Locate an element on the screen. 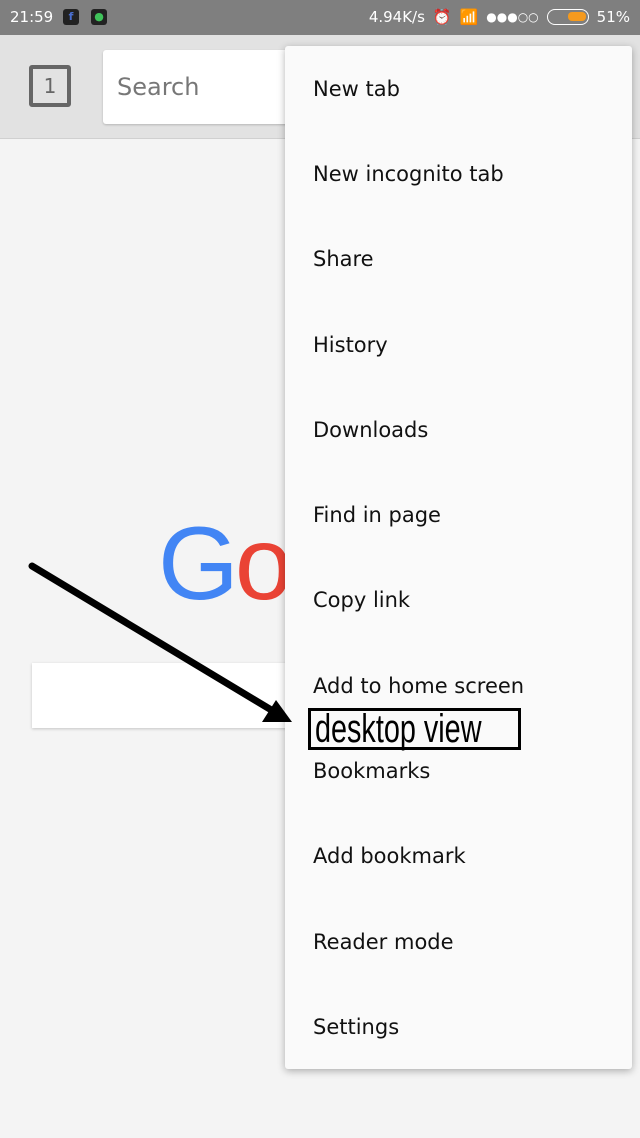  desktop-view-annotation: desktop view is located at coordinates (414, 729).